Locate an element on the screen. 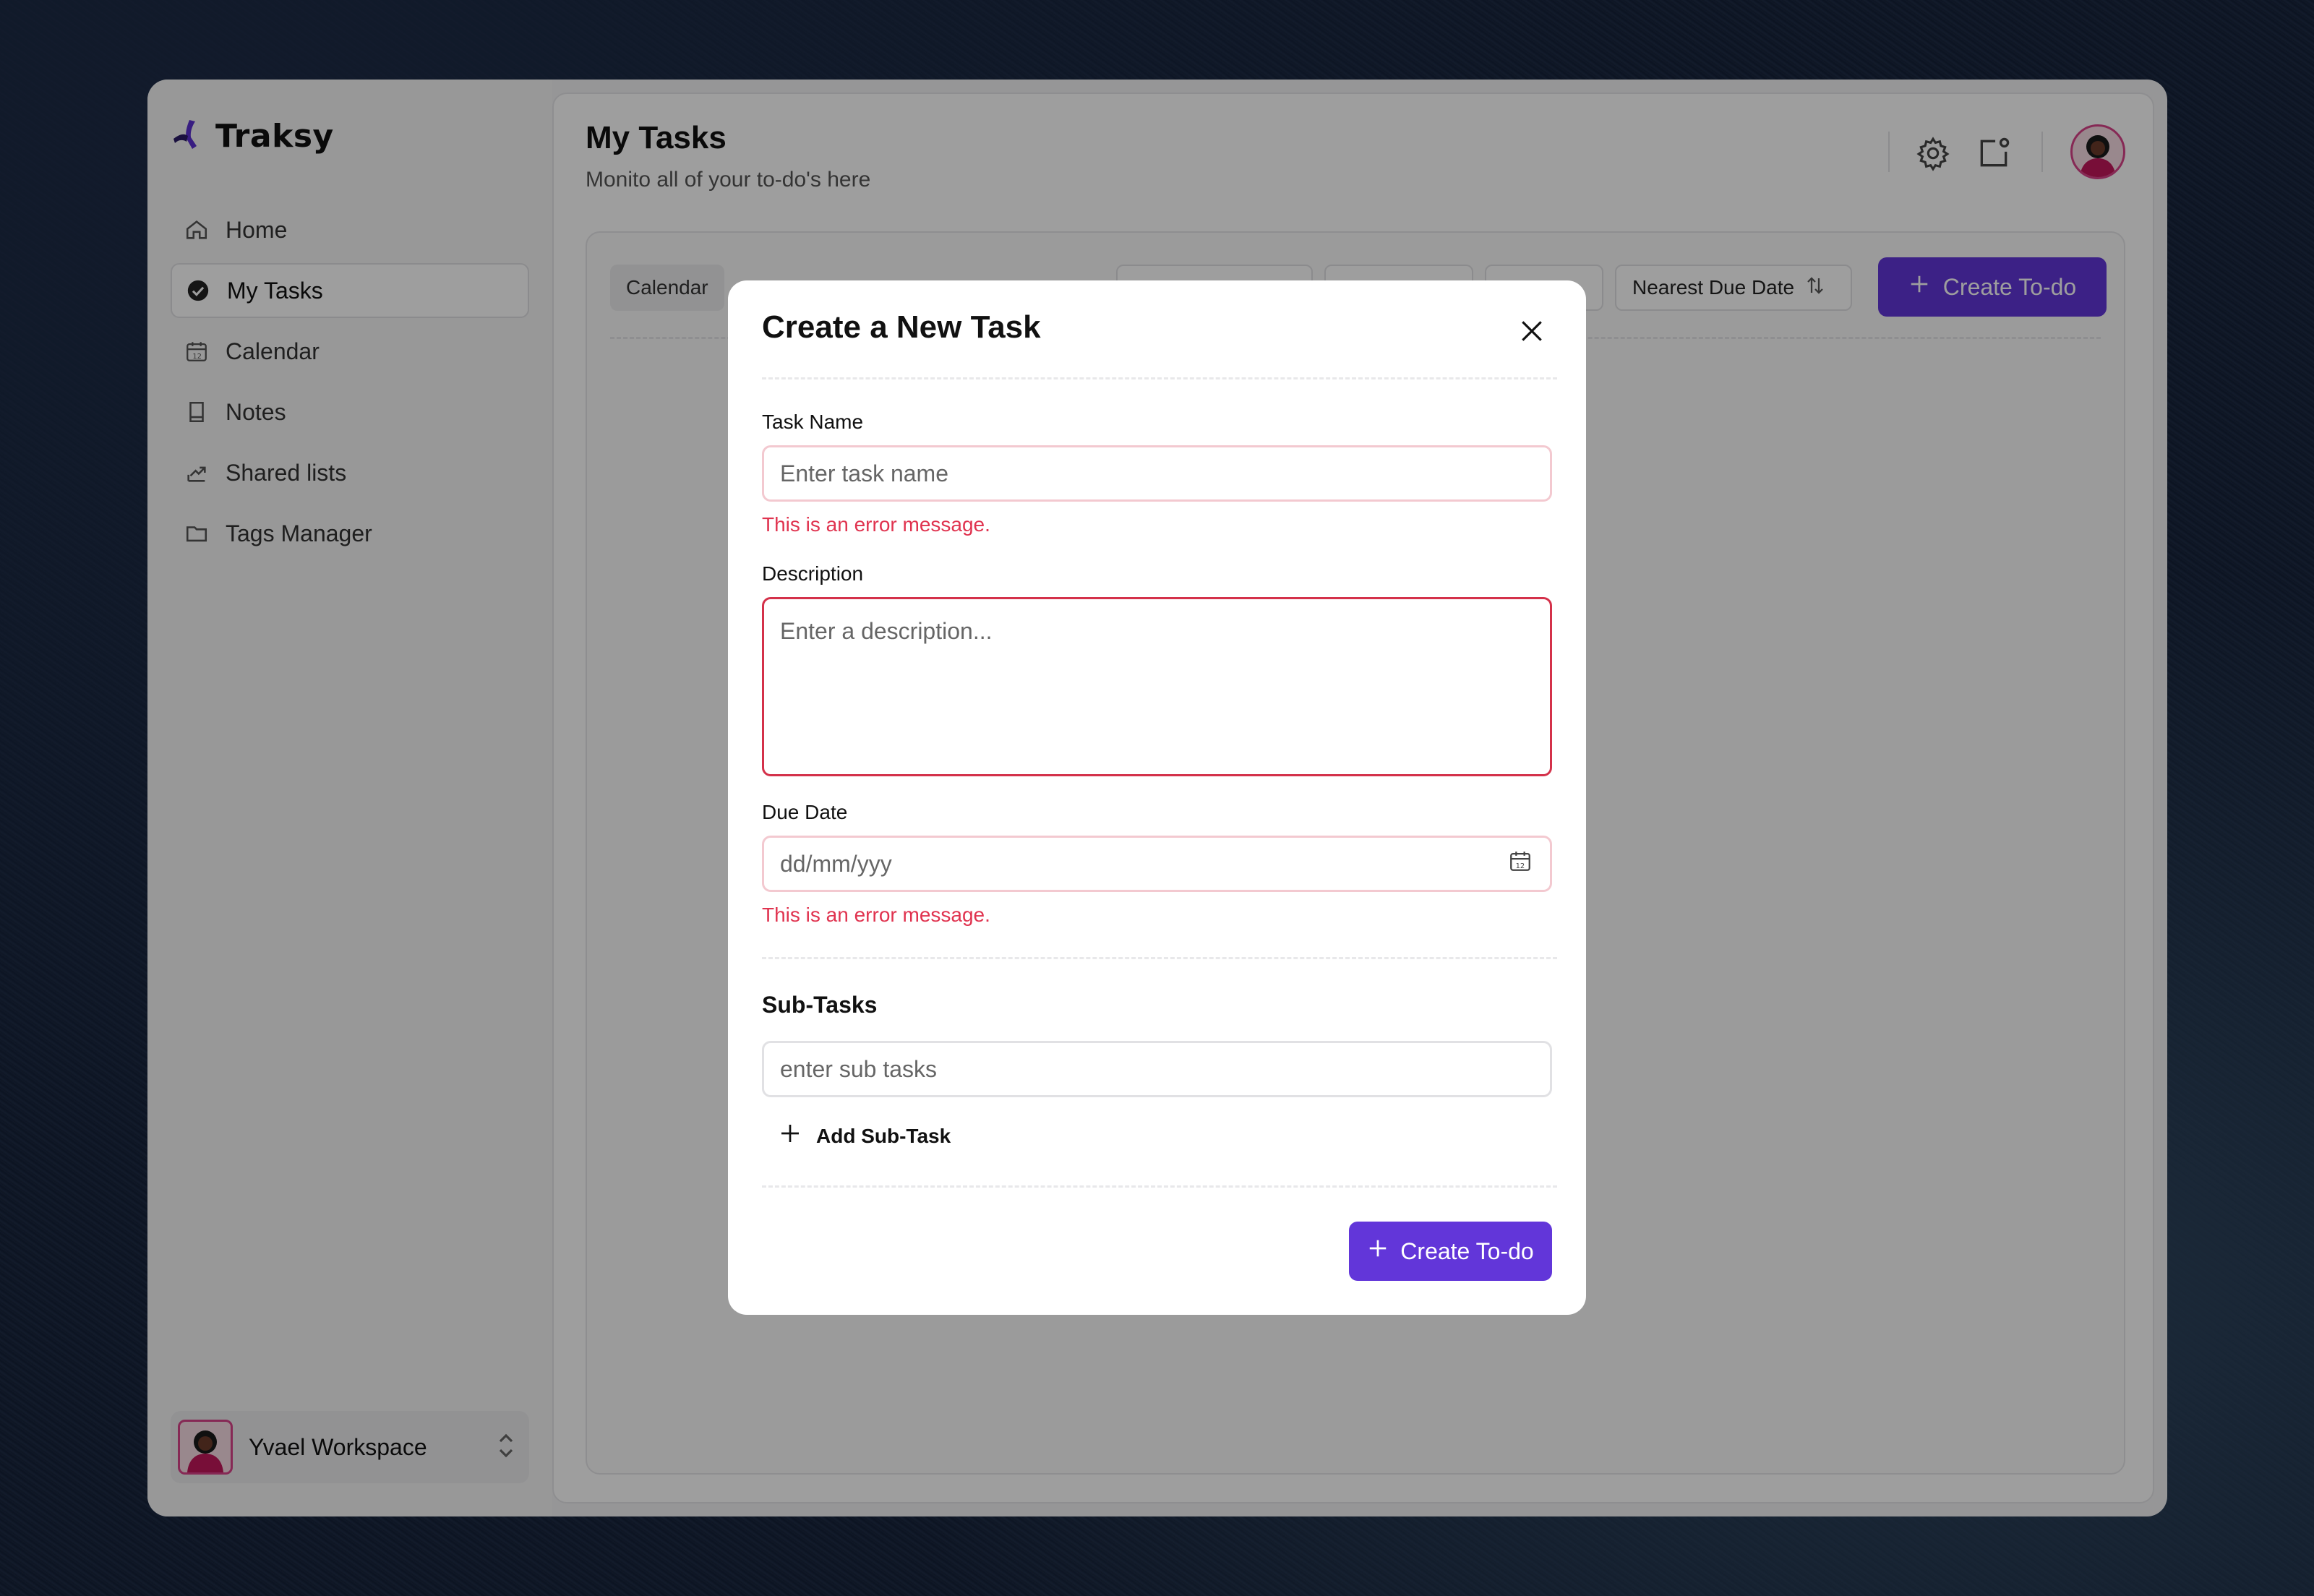  task-name-input: Enter task name is located at coordinates (1157, 473).